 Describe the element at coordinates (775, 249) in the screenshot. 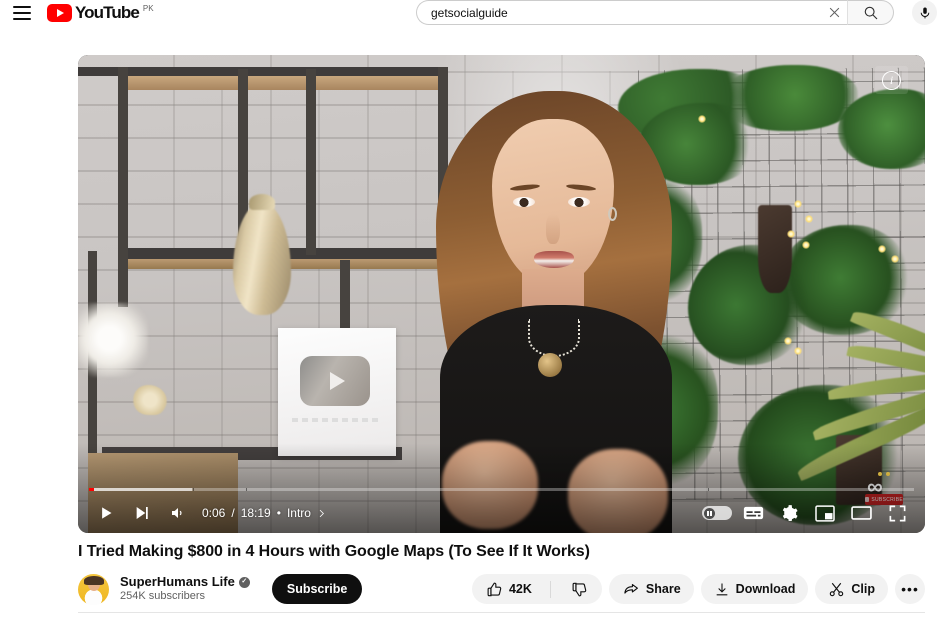

I see `hanging-planter` at that location.